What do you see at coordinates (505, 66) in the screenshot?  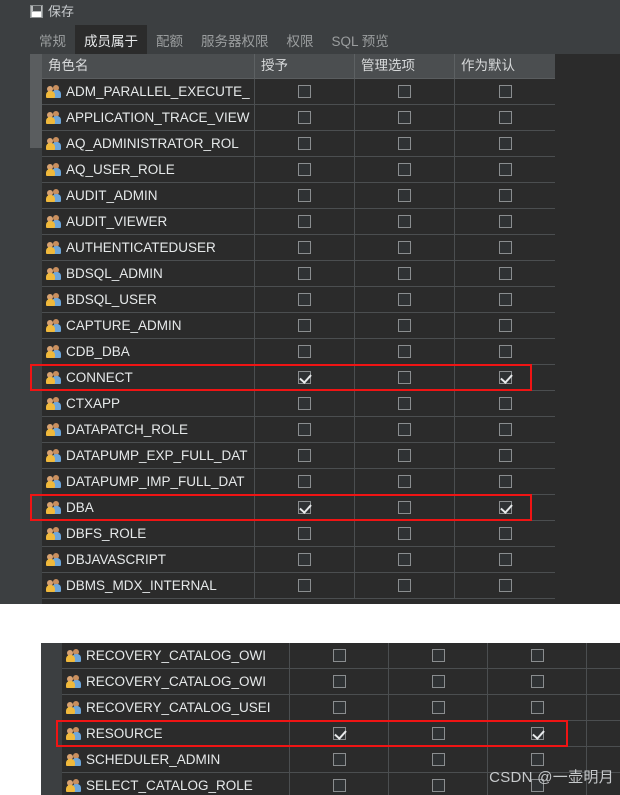 I see `column-header-default: 作为默认` at bounding box center [505, 66].